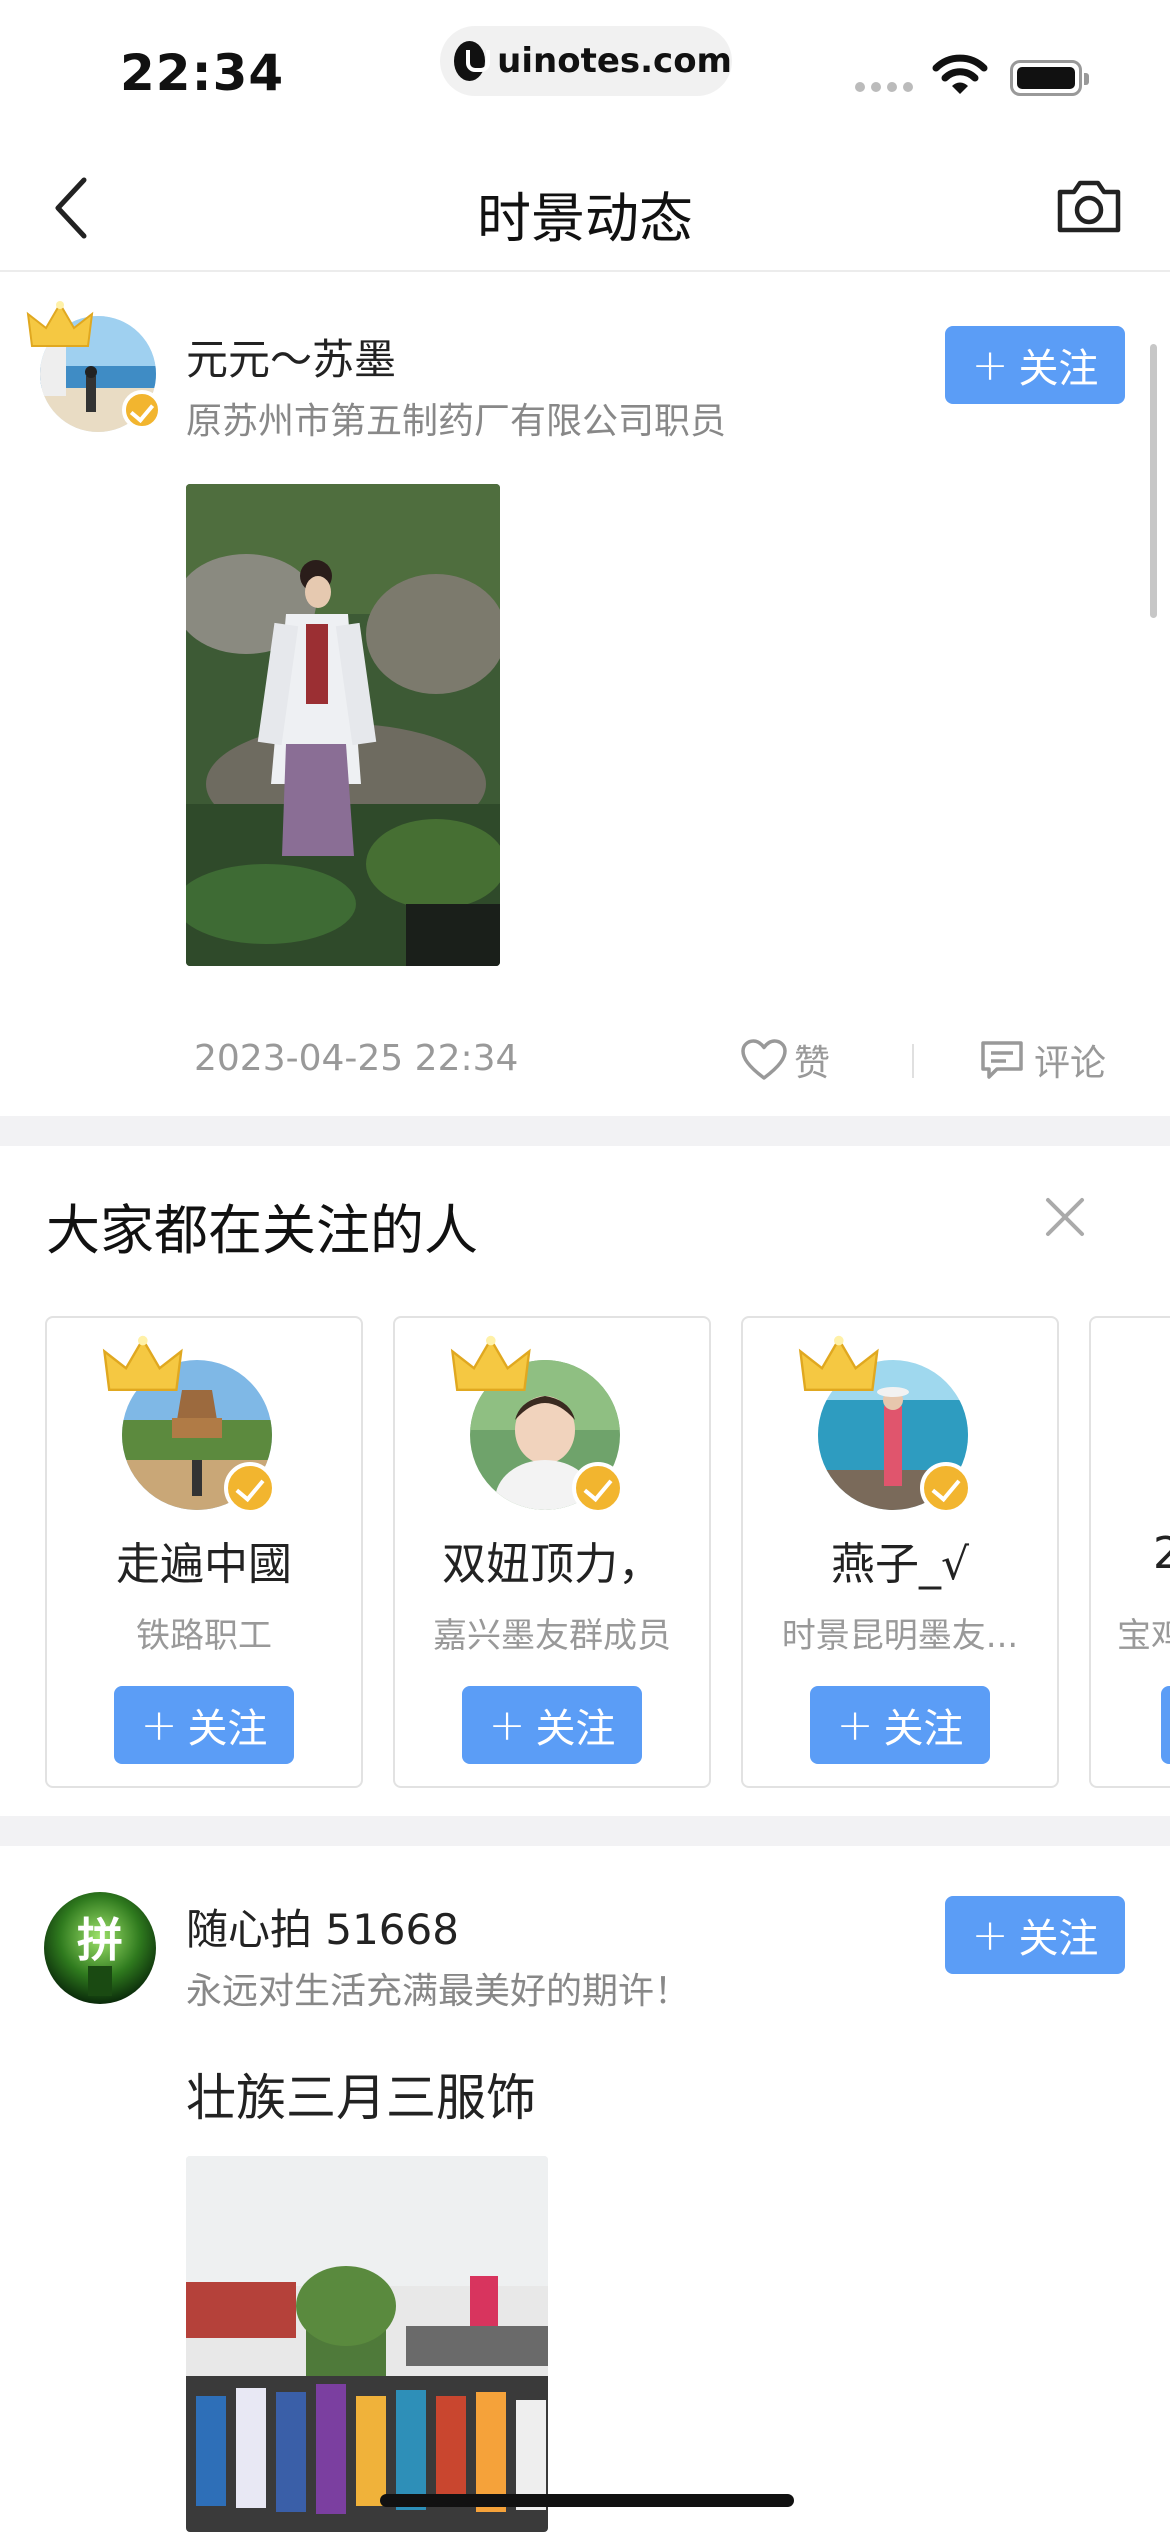 This screenshot has height=2532, width=1170. I want to click on like-button: 赞, so click(785, 1060).